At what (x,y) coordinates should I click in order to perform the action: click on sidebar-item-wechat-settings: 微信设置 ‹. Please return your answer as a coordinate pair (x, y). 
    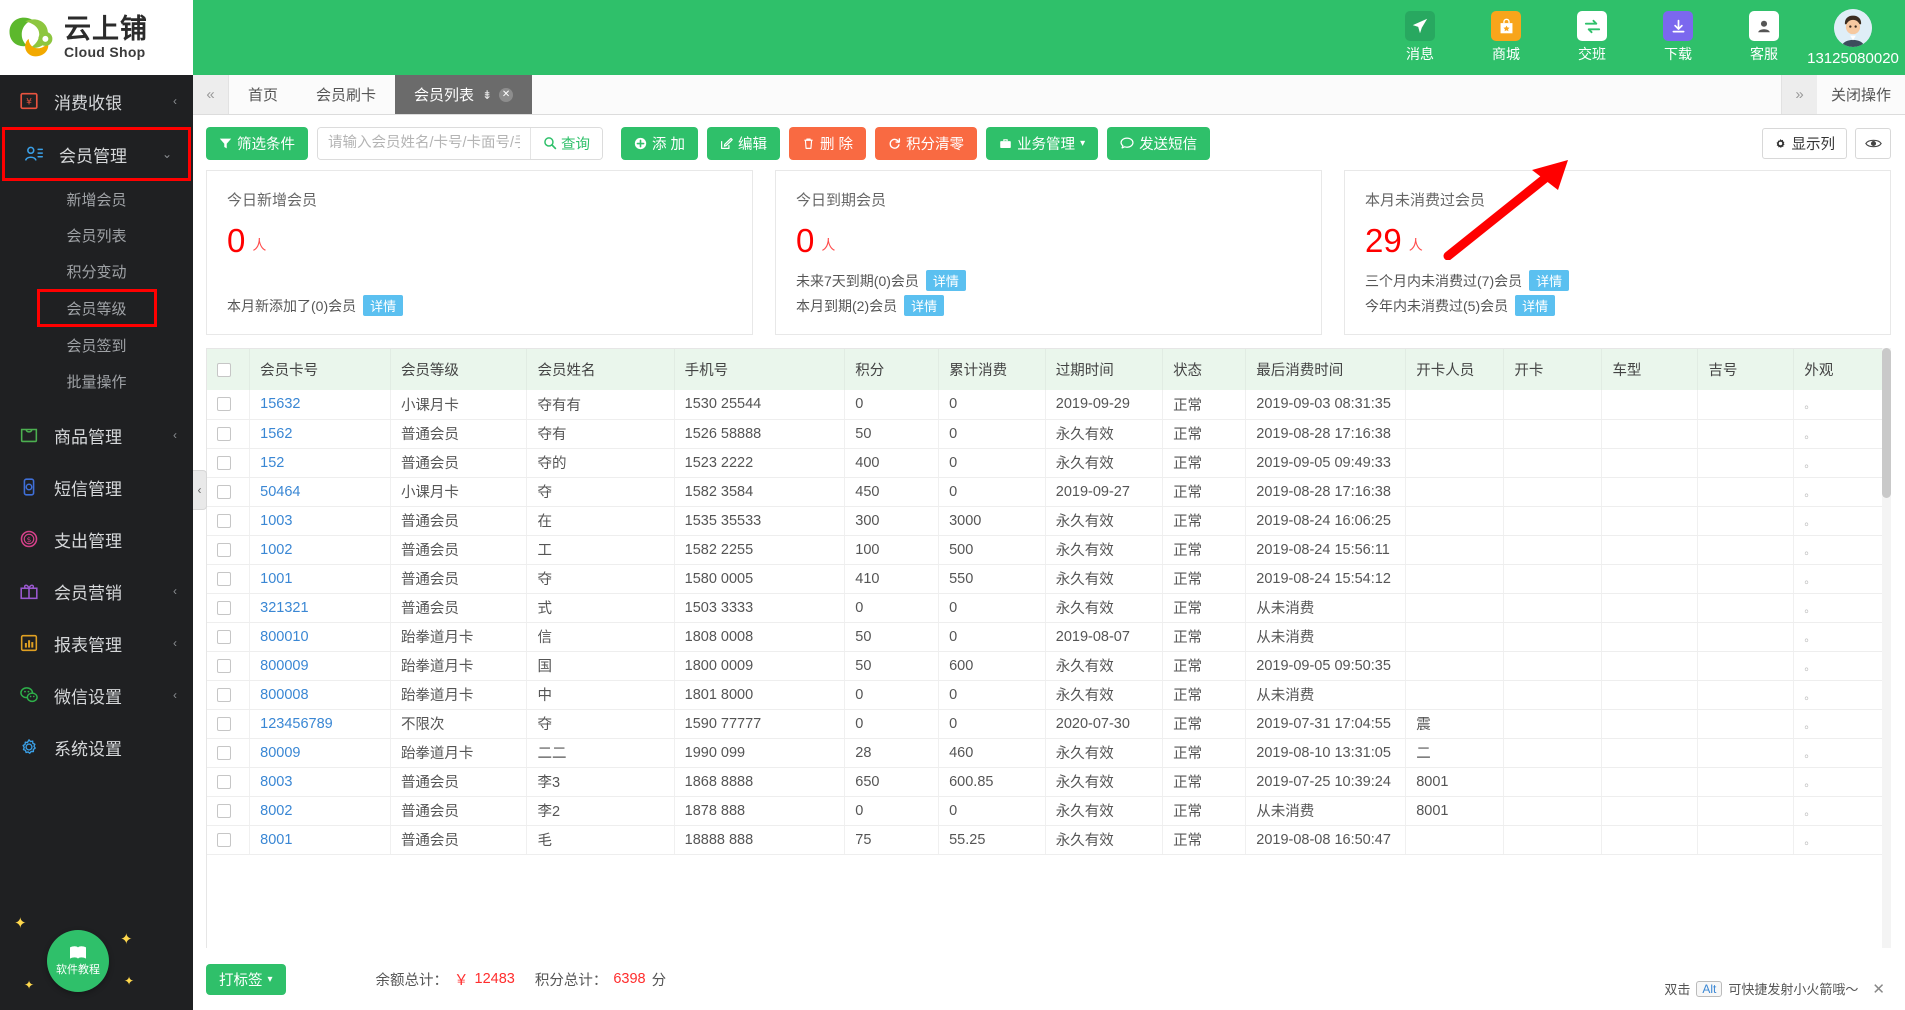
    Looking at the image, I should click on (96, 695).